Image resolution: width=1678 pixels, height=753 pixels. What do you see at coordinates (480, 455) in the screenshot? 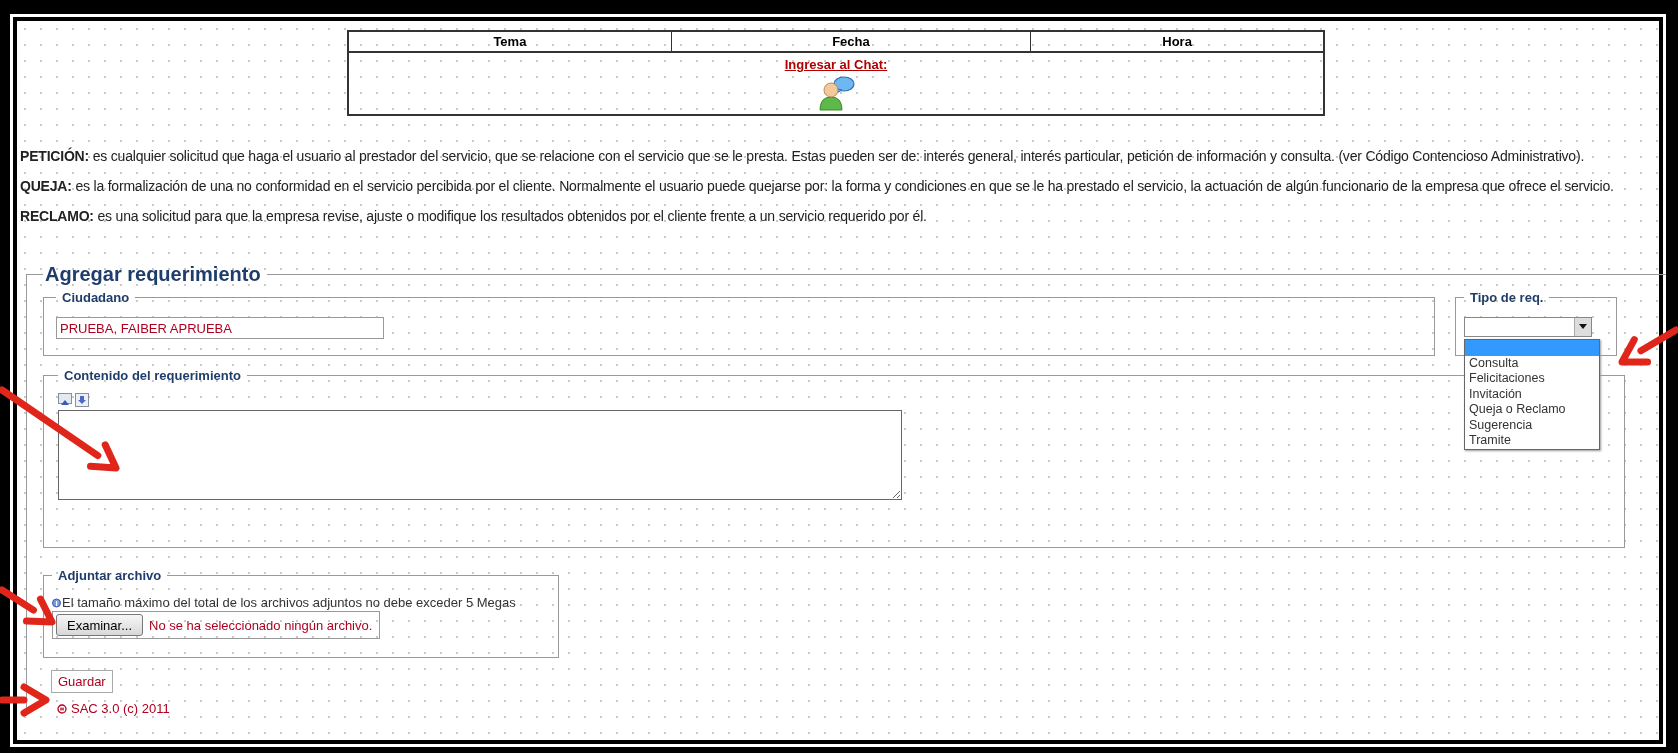
I see `content-textarea` at bounding box center [480, 455].